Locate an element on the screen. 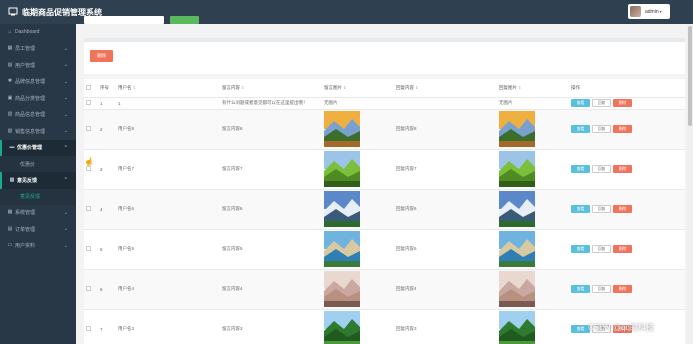  table-header: 序号 用户名⇕ 留言内容⇕ 留言图片⇕ 回复内容⇕ 回复图片⇕ 操作 is located at coordinates (384, 88).